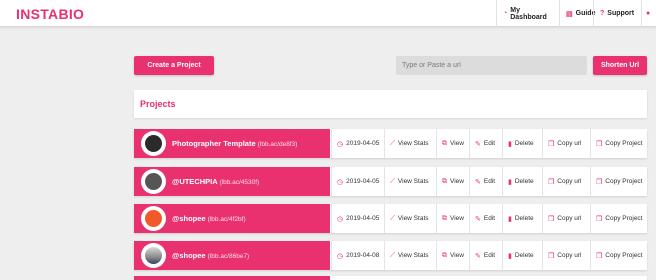 The width and height of the screenshot is (656, 280). Describe the element at coordinates (602, 13) in the screenshot. I see `help-icon: ?` at that location.